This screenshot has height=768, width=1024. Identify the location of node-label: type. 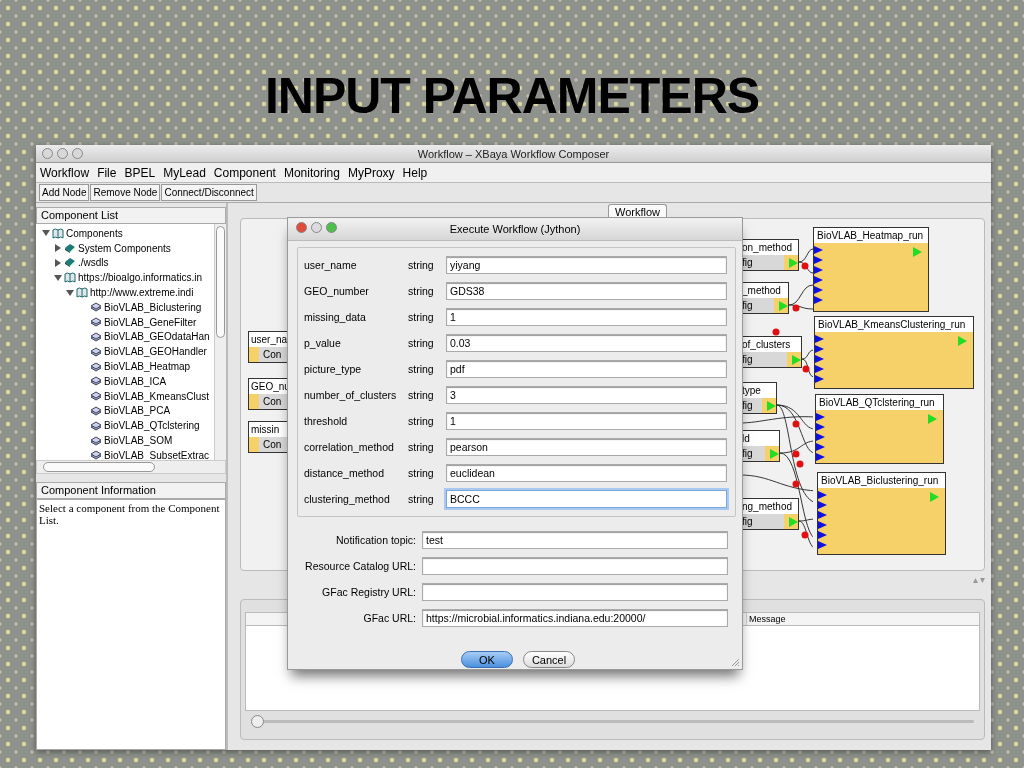
(751, 391).